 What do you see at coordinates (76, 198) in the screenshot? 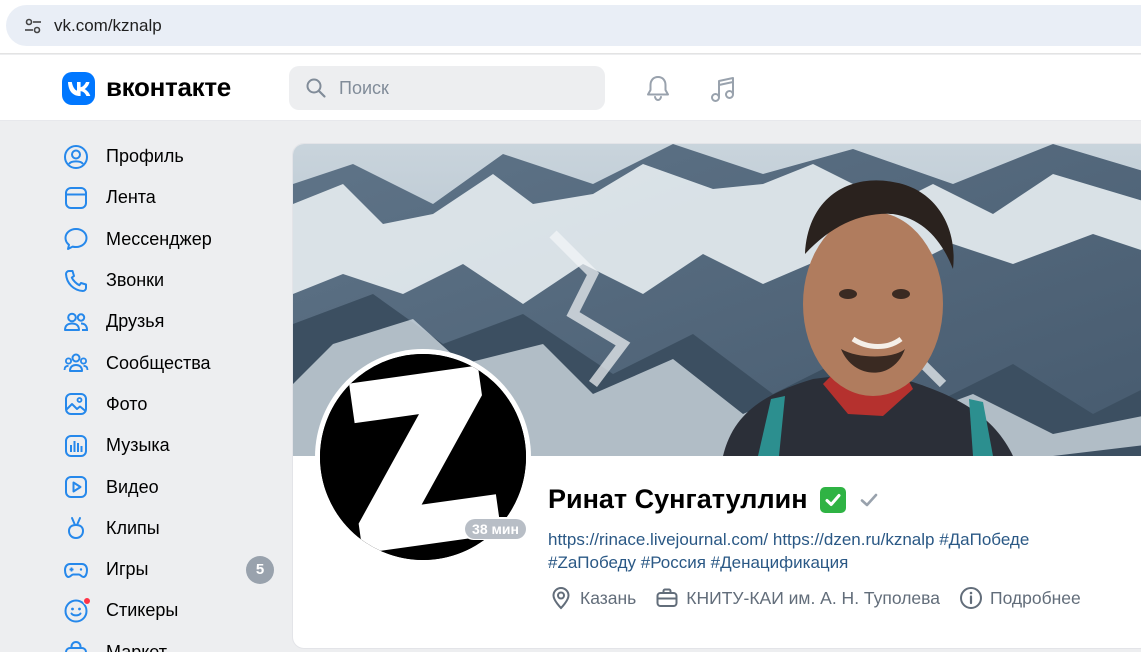
I see `feed-icon` at bounding box center [76, 198].